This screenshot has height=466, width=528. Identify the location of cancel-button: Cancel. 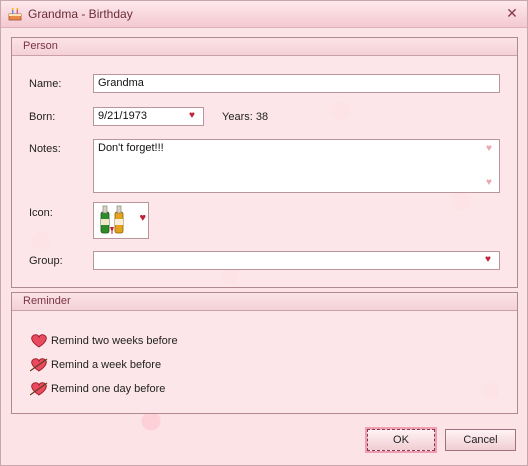
(480, 440).